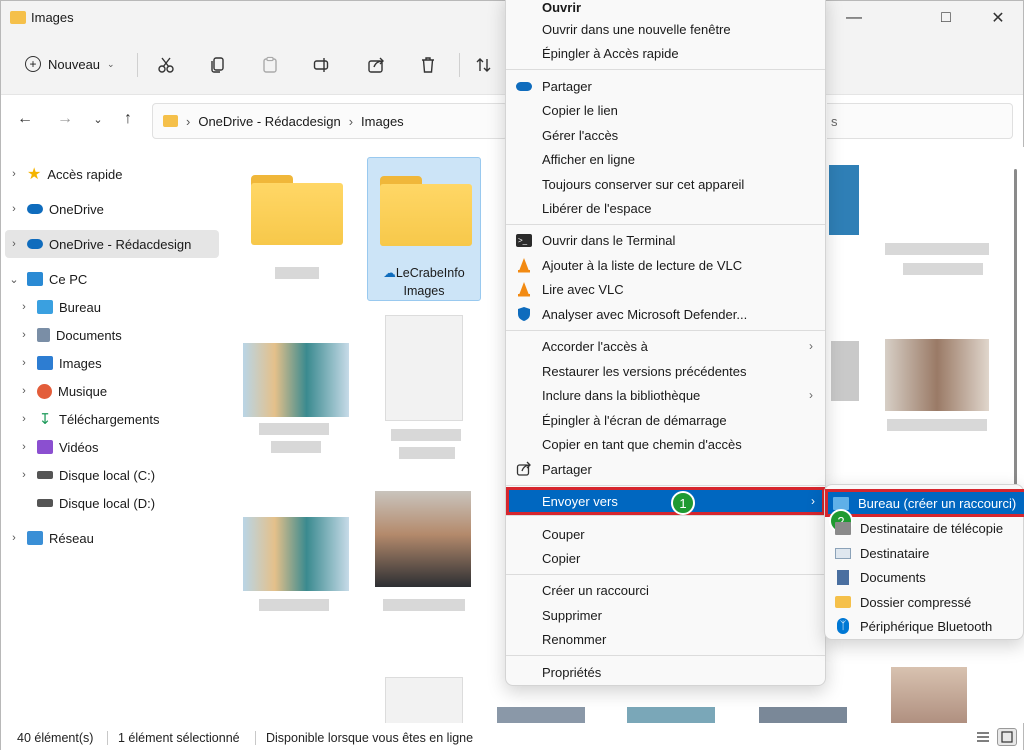 The width and height of the screenshot is (1024, 750). Describe the element at coordinates (122, 503) in the screenshot. I see `sidebar-item-drive-d: Disque local (D:)` at that location.